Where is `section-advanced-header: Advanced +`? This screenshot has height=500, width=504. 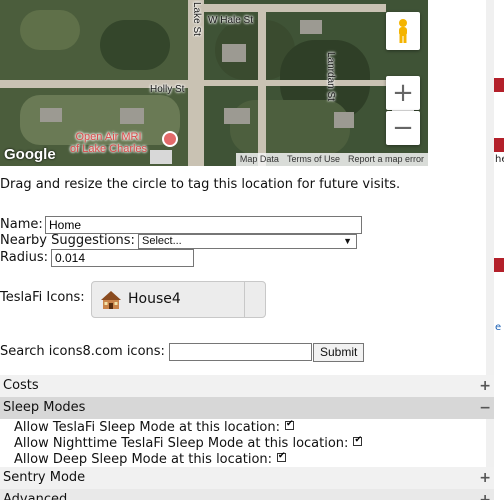
section-advanced-header: Advanced + is located at coordinates (247, 494).